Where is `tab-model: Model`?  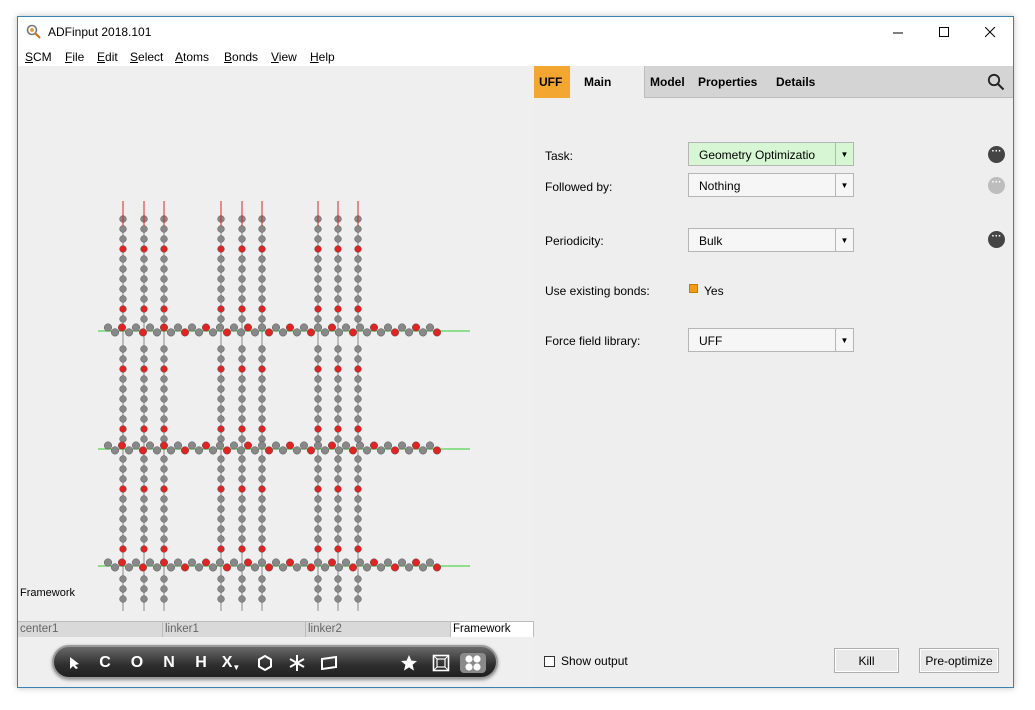
tab-model: Model is located at coordinates (667, 82).